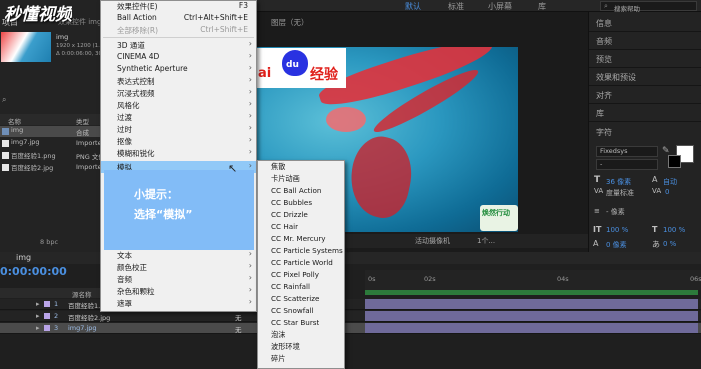  I want to click on leading-value: 自动, so click(670, 182).